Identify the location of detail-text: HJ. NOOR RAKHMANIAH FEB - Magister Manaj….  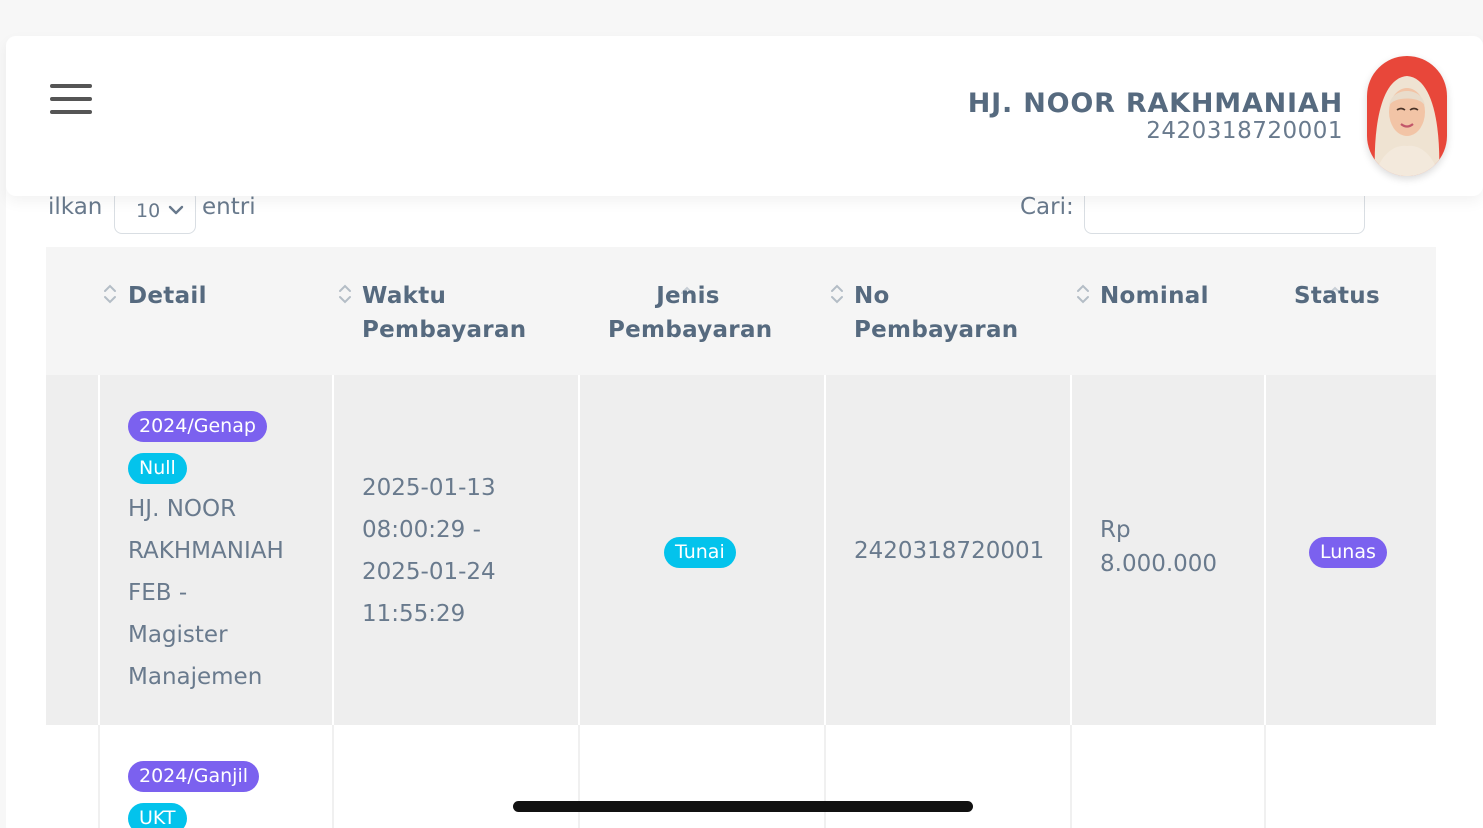
(206, 593).